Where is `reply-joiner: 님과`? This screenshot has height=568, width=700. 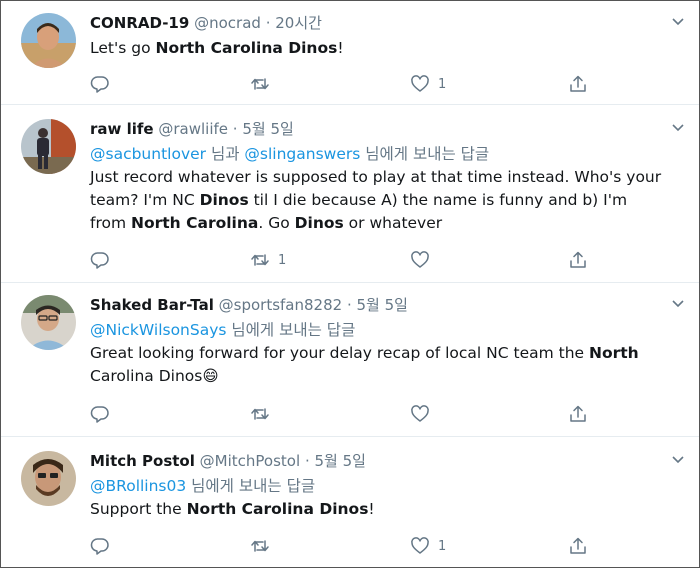 reply-joiner: 님과 is located at coordinates (225, 154).